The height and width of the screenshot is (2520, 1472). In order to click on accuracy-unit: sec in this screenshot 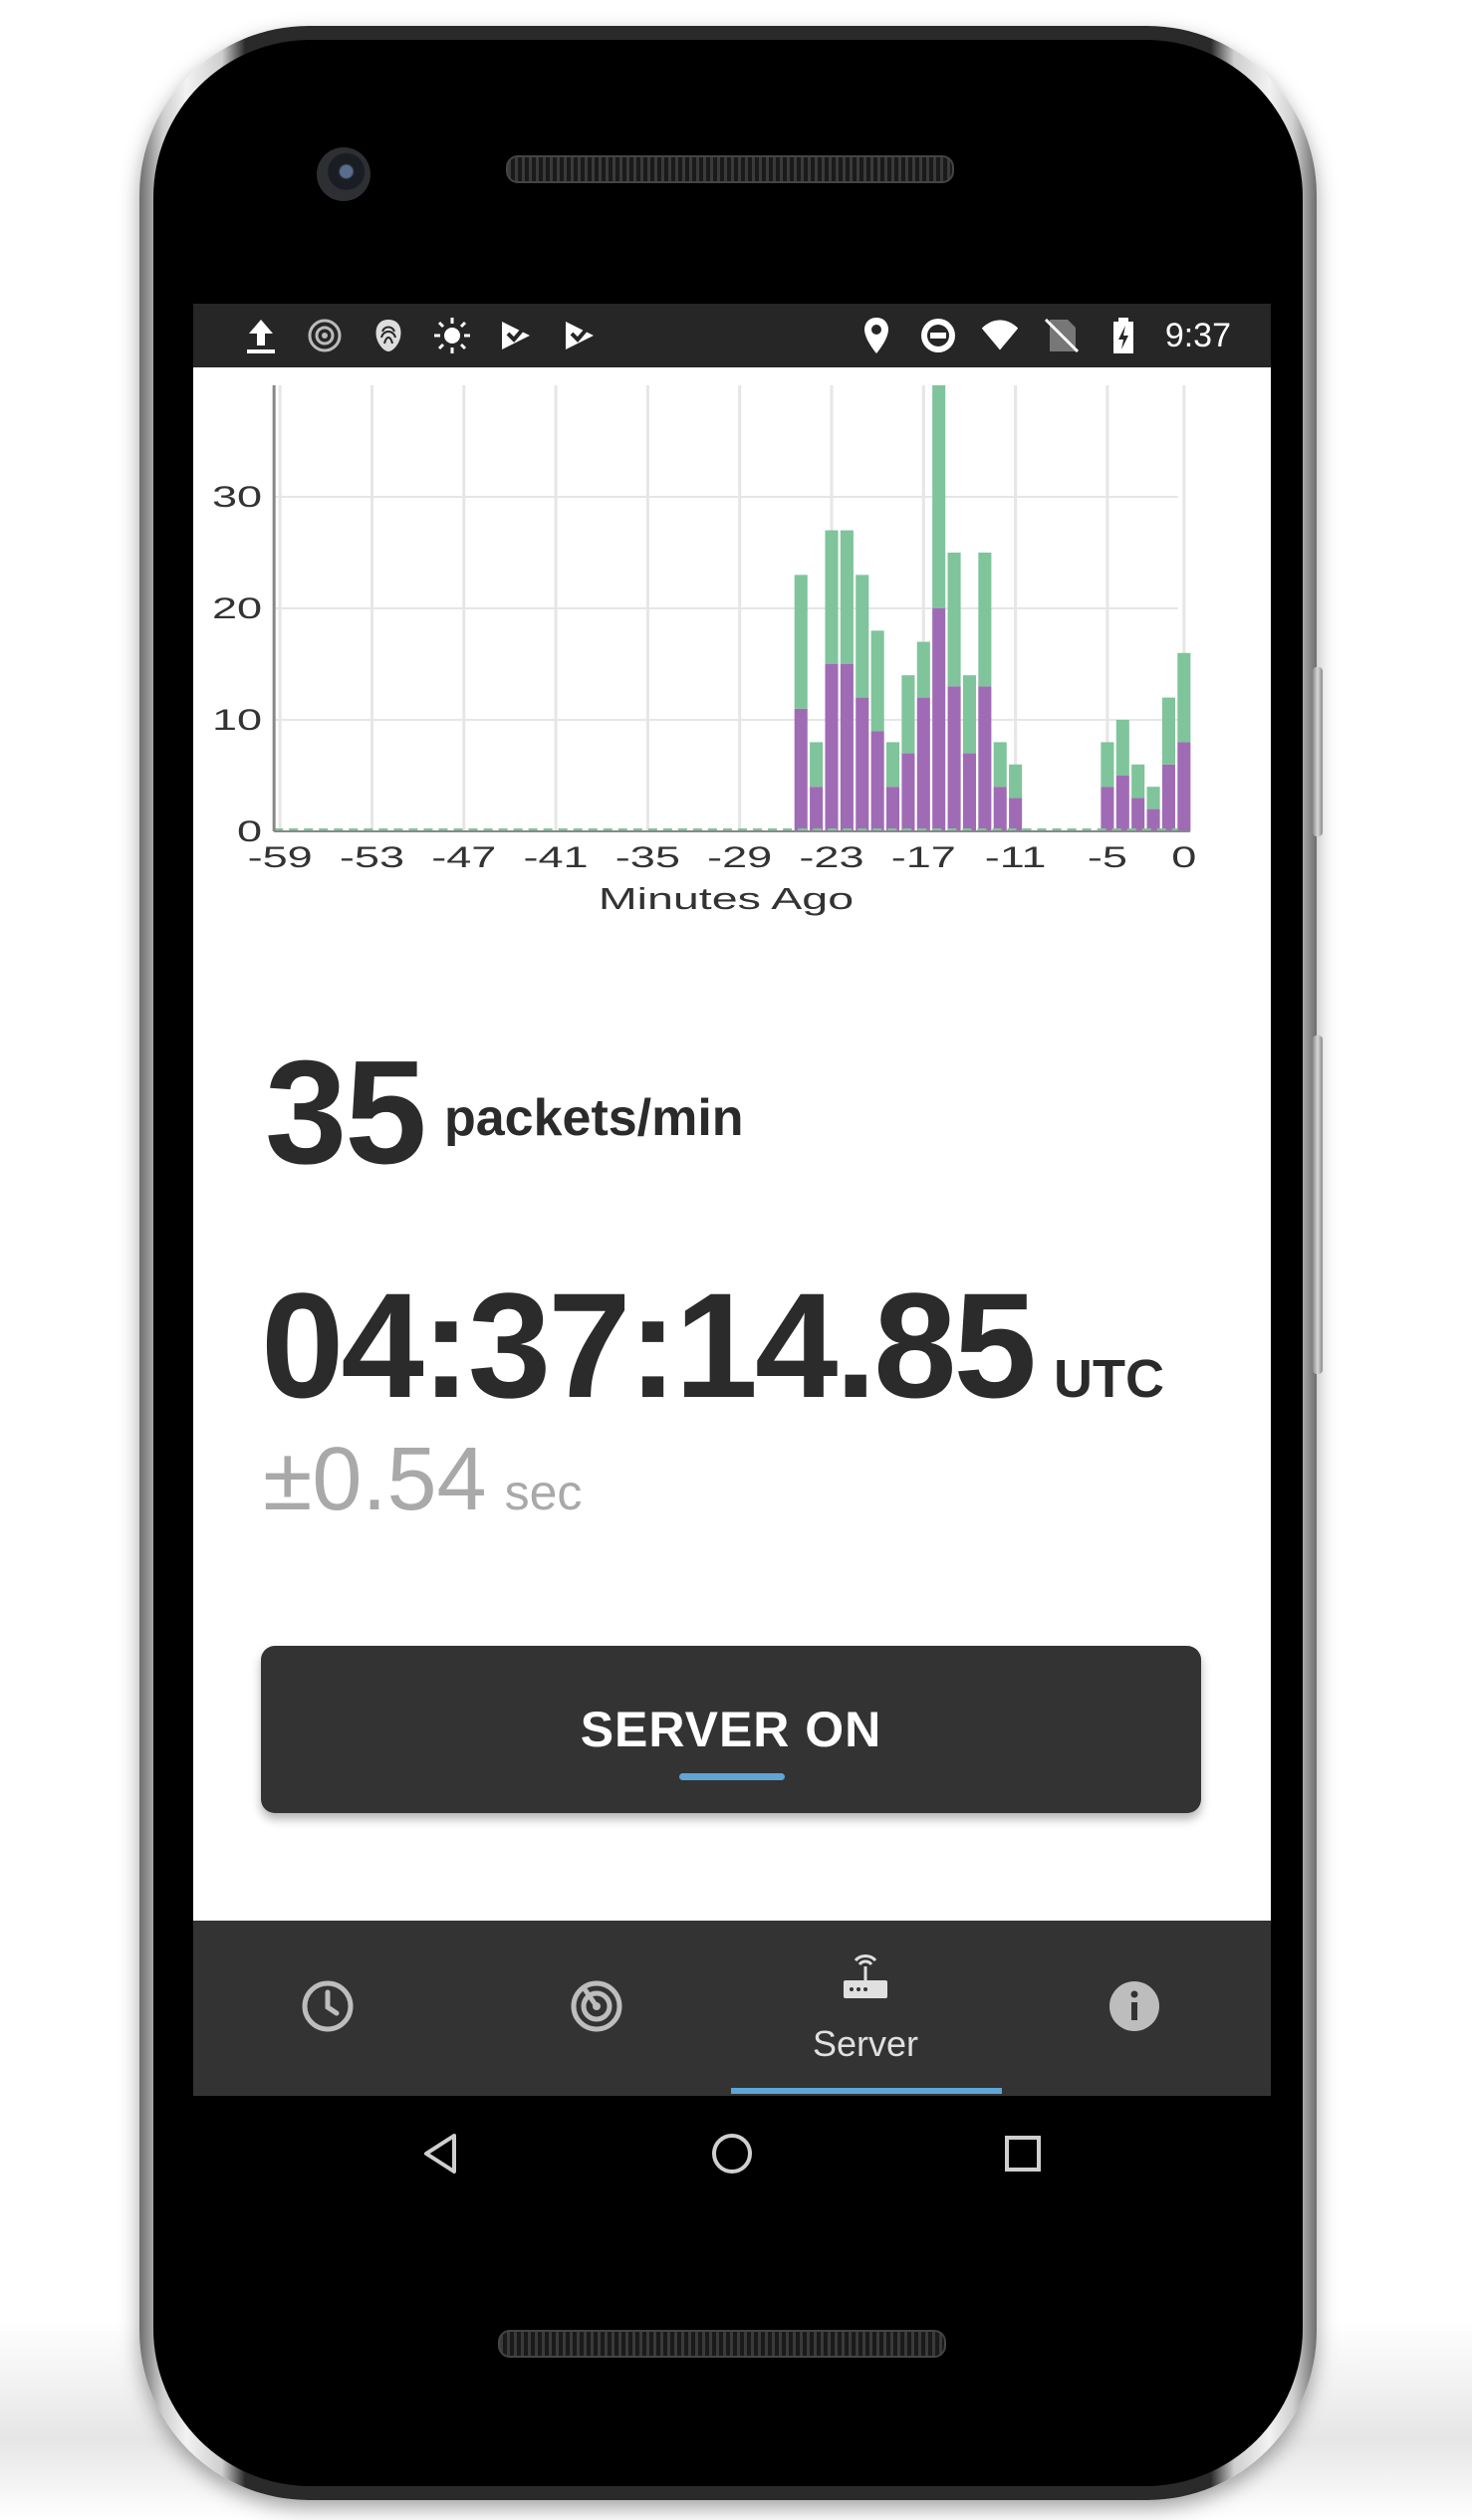, I will do `click(543, 1492)`.